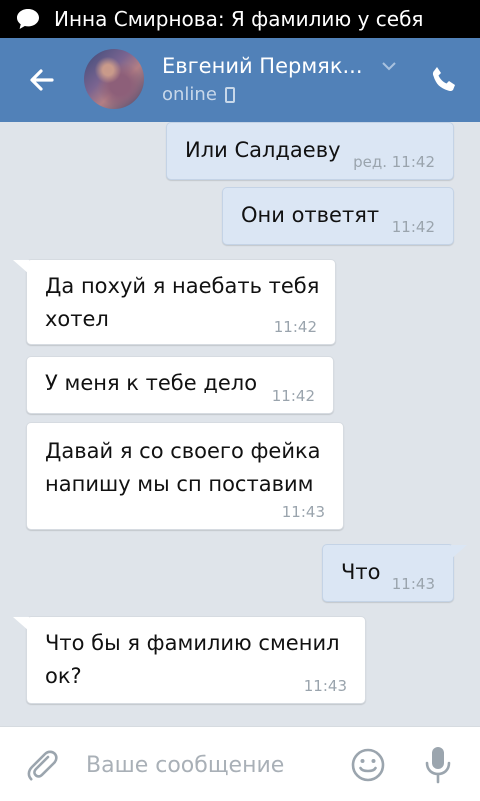 The image size is (480, 801). I want to click on contact-status: online, so click(198, 94).